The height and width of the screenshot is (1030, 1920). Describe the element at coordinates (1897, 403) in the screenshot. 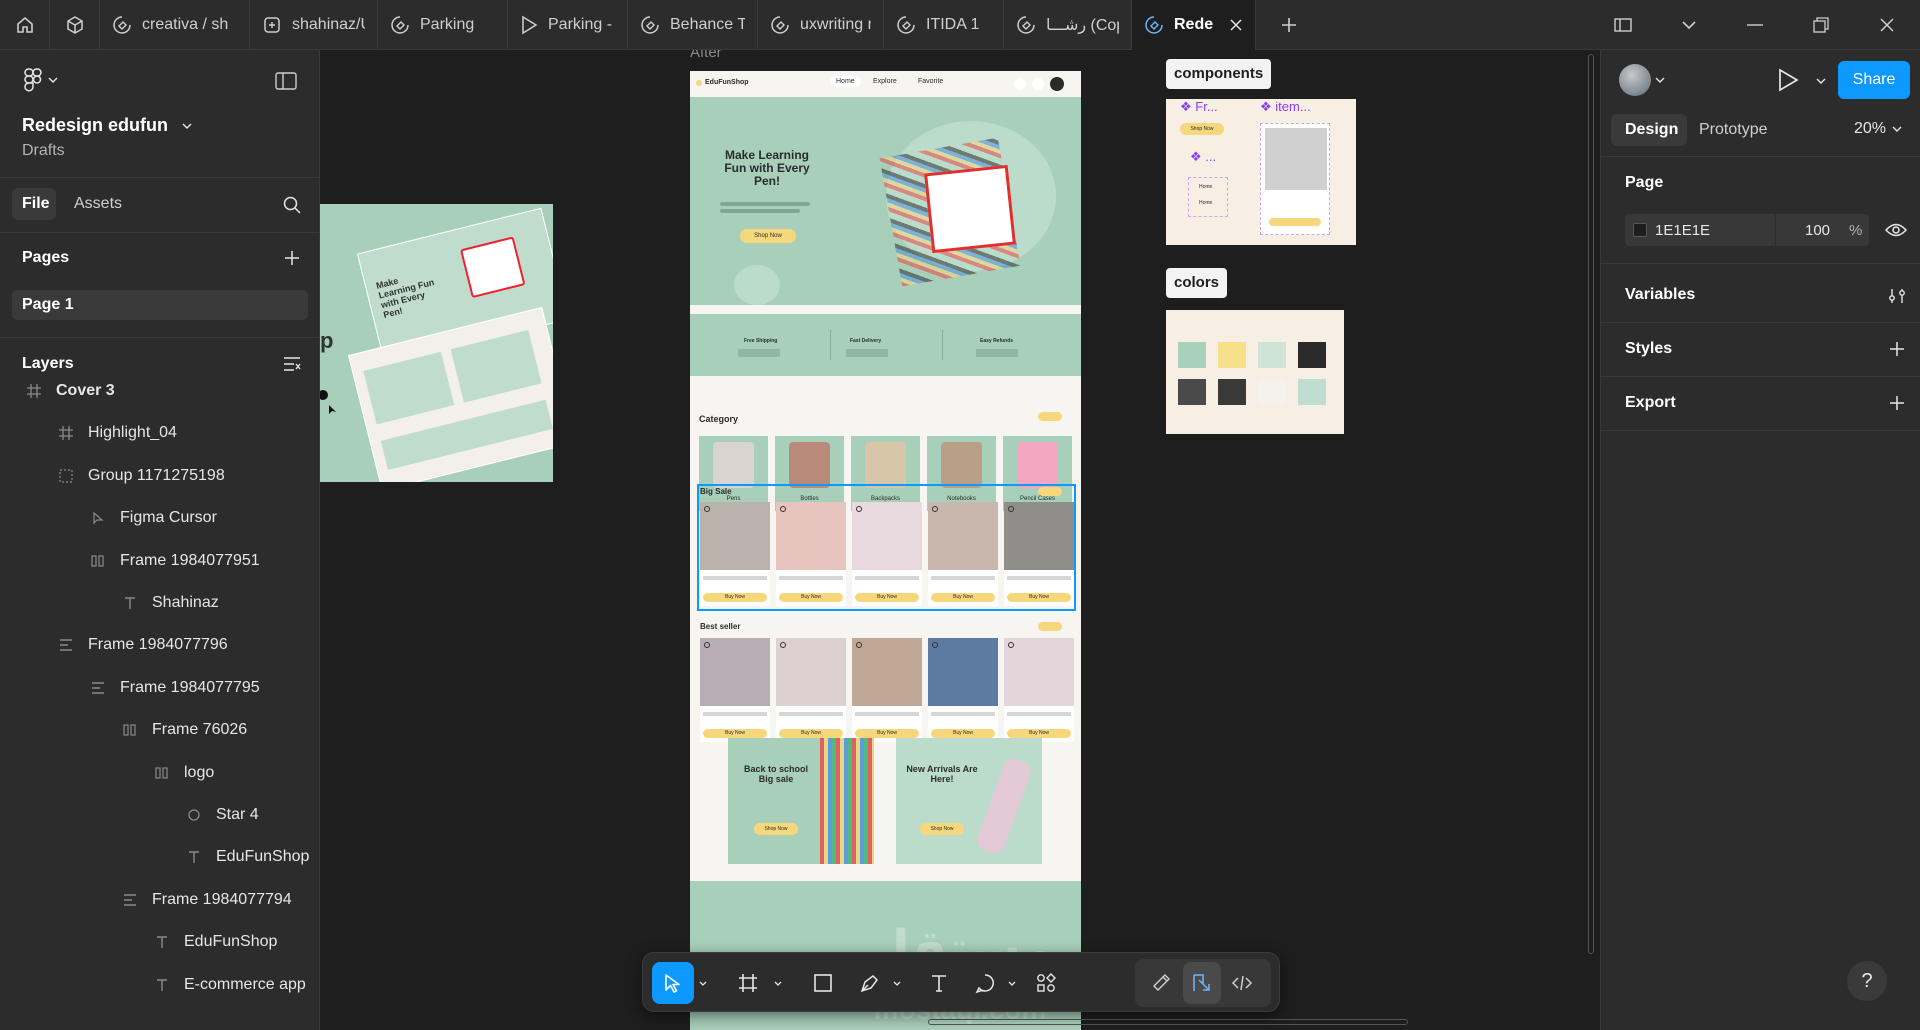

I see `add-export-icon` at that location.